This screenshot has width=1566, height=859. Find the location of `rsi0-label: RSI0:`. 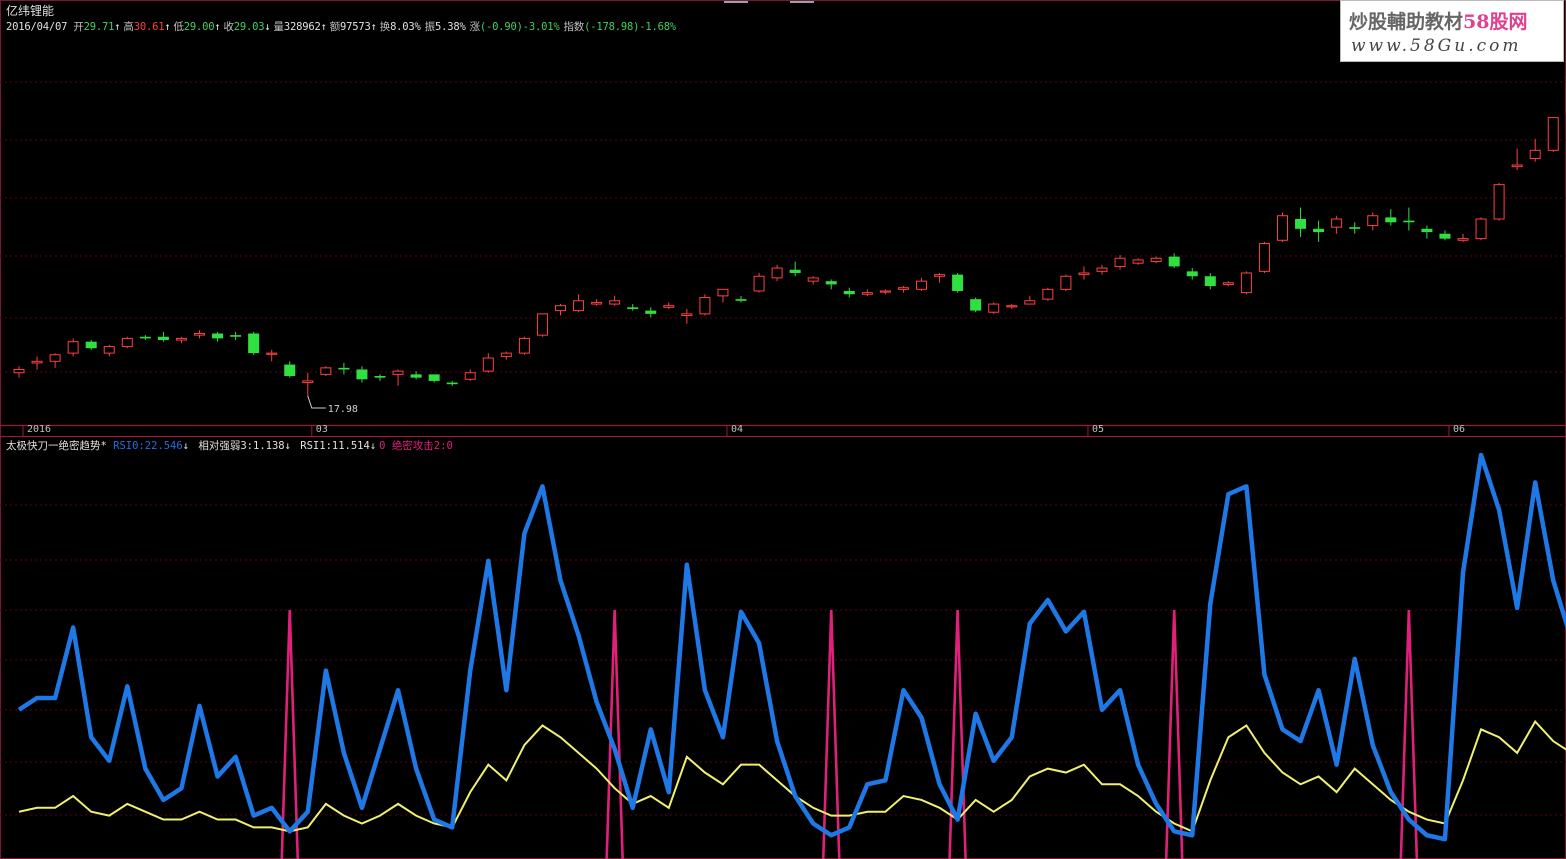

rsi0-label: RSI0: is located at coordinates (129, 446).